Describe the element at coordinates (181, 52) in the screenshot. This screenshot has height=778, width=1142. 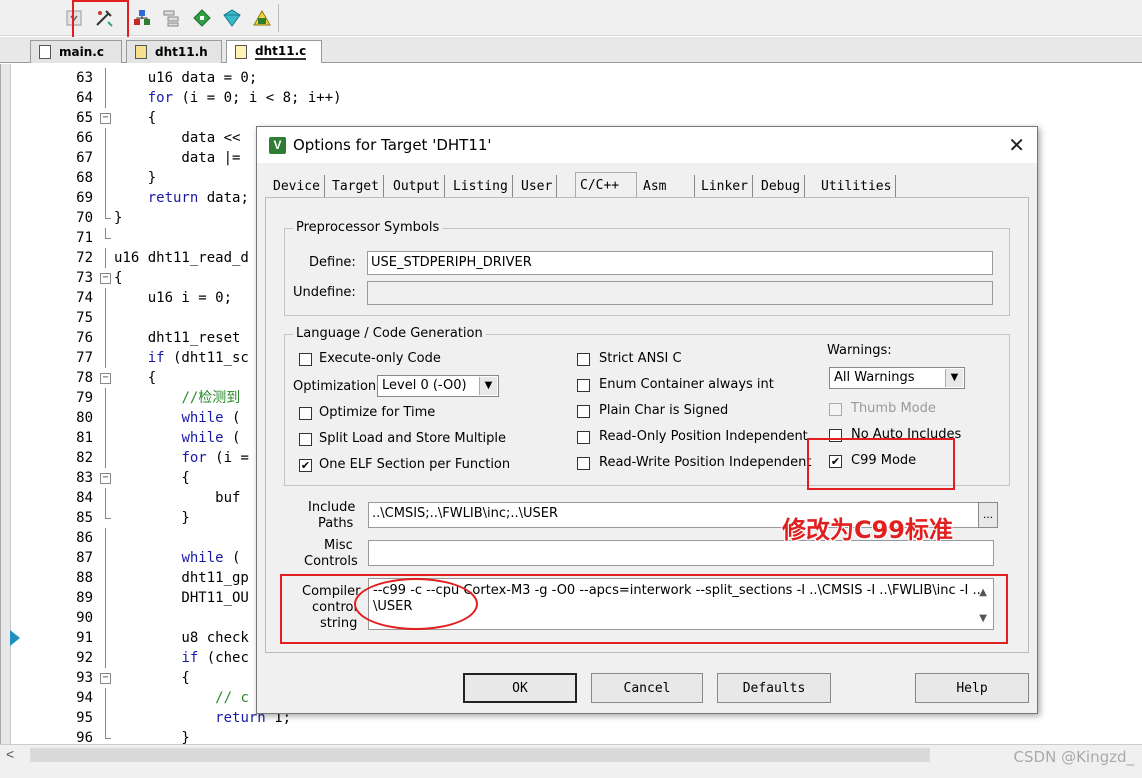
I see `tab-label: dht11.h` at that location.